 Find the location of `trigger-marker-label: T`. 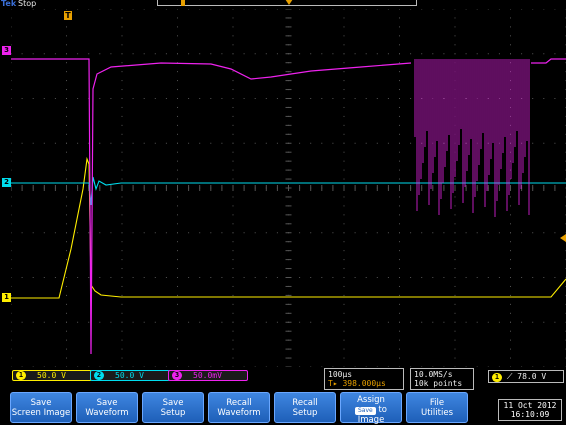

trigger-marker-label: T is located at coordinates (68, 15).